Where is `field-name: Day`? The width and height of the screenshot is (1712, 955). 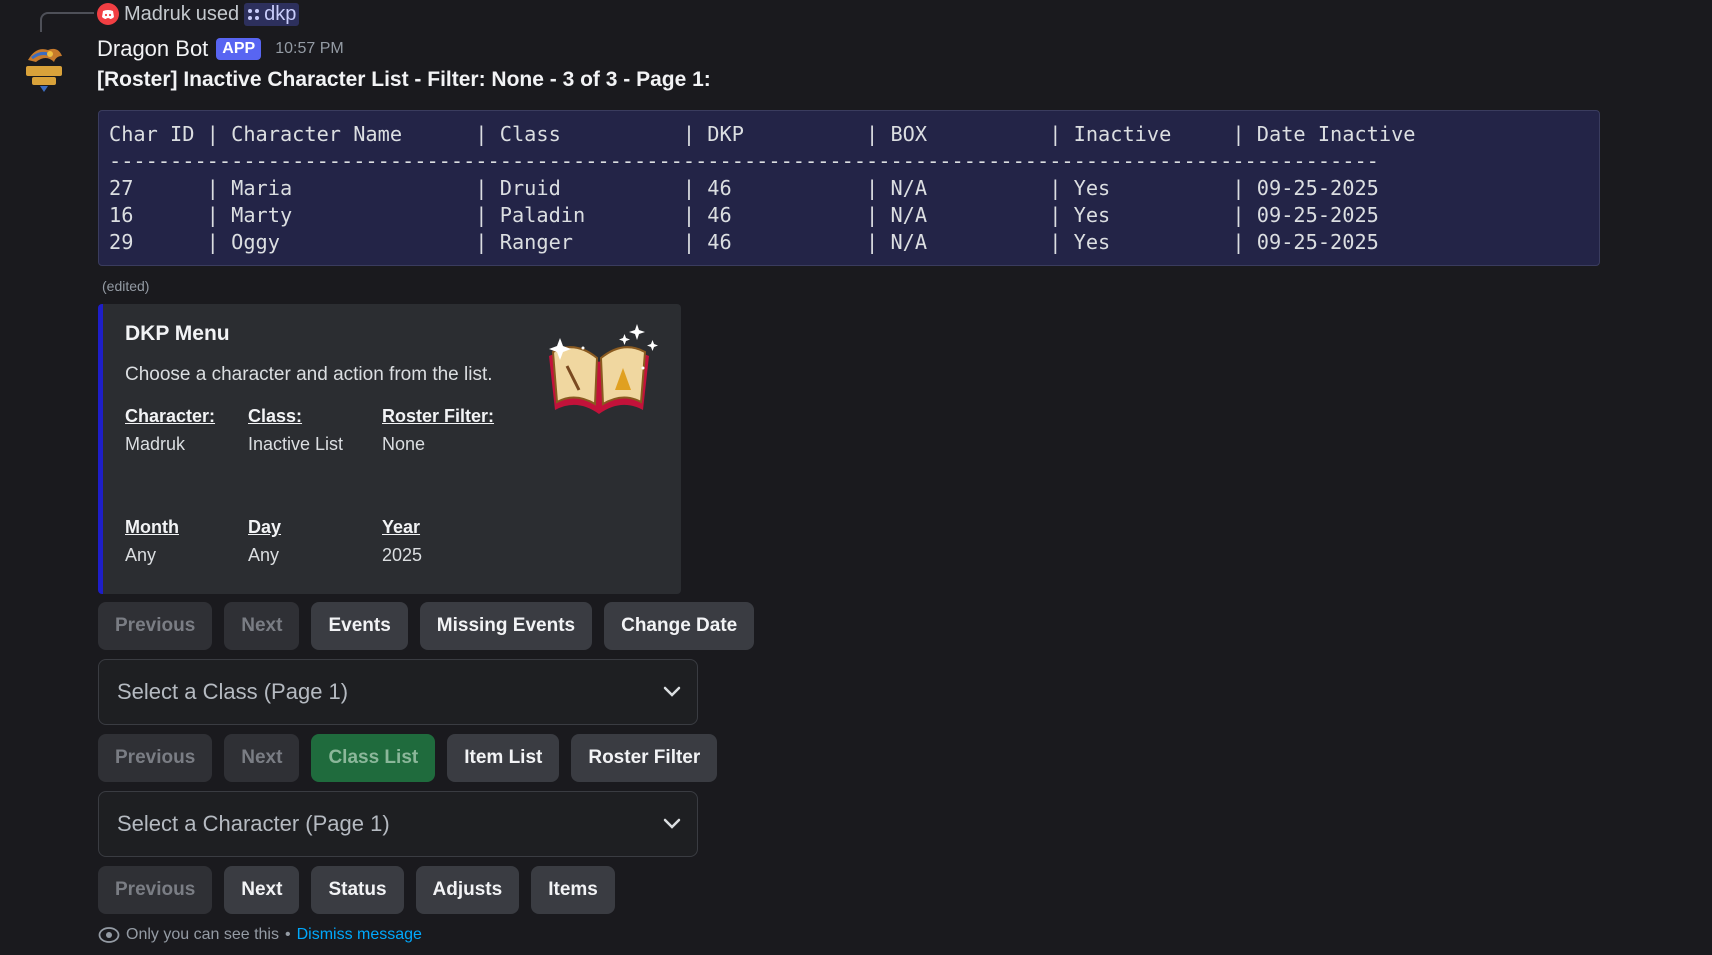 field-name: Day is located at coordinates (265, 527).